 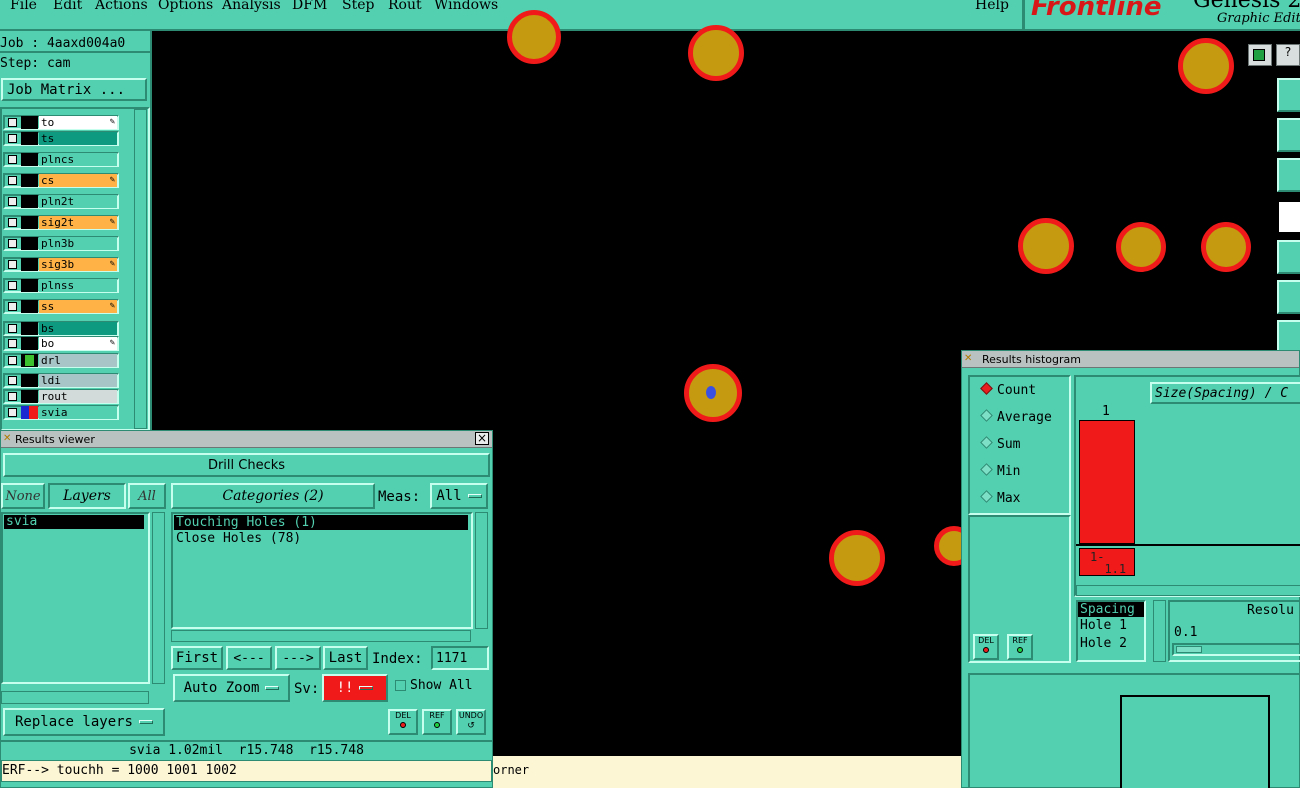 What do you see at coordinates (121, 6) in the screenshot?
I see `menu-actions: Actions` at bounding box center [121, 6].